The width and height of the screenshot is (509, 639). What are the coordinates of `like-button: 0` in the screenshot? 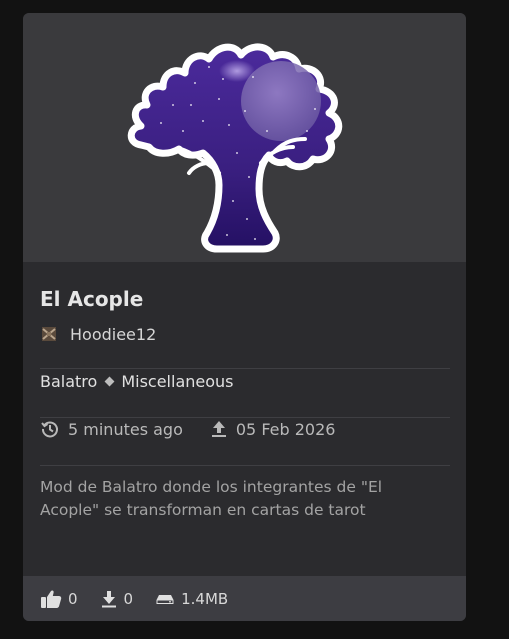 It's located at (59, 599).